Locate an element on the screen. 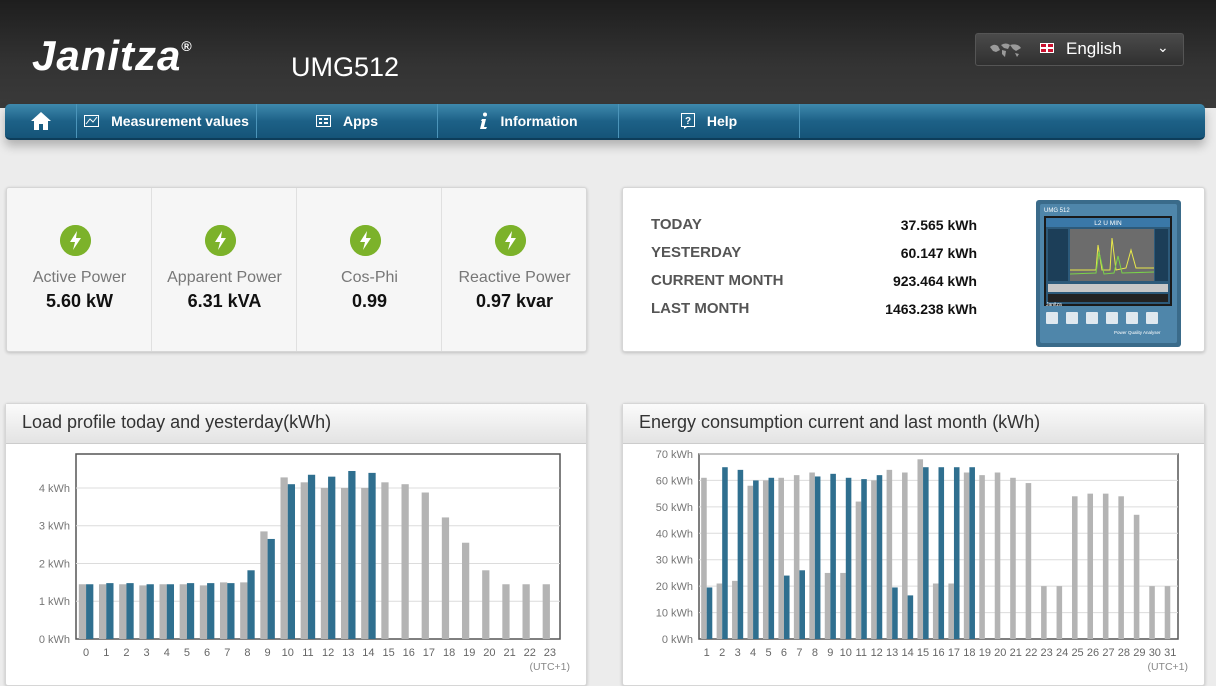  y-tick-label: 20 kWh is located at coordinates (674, 587).